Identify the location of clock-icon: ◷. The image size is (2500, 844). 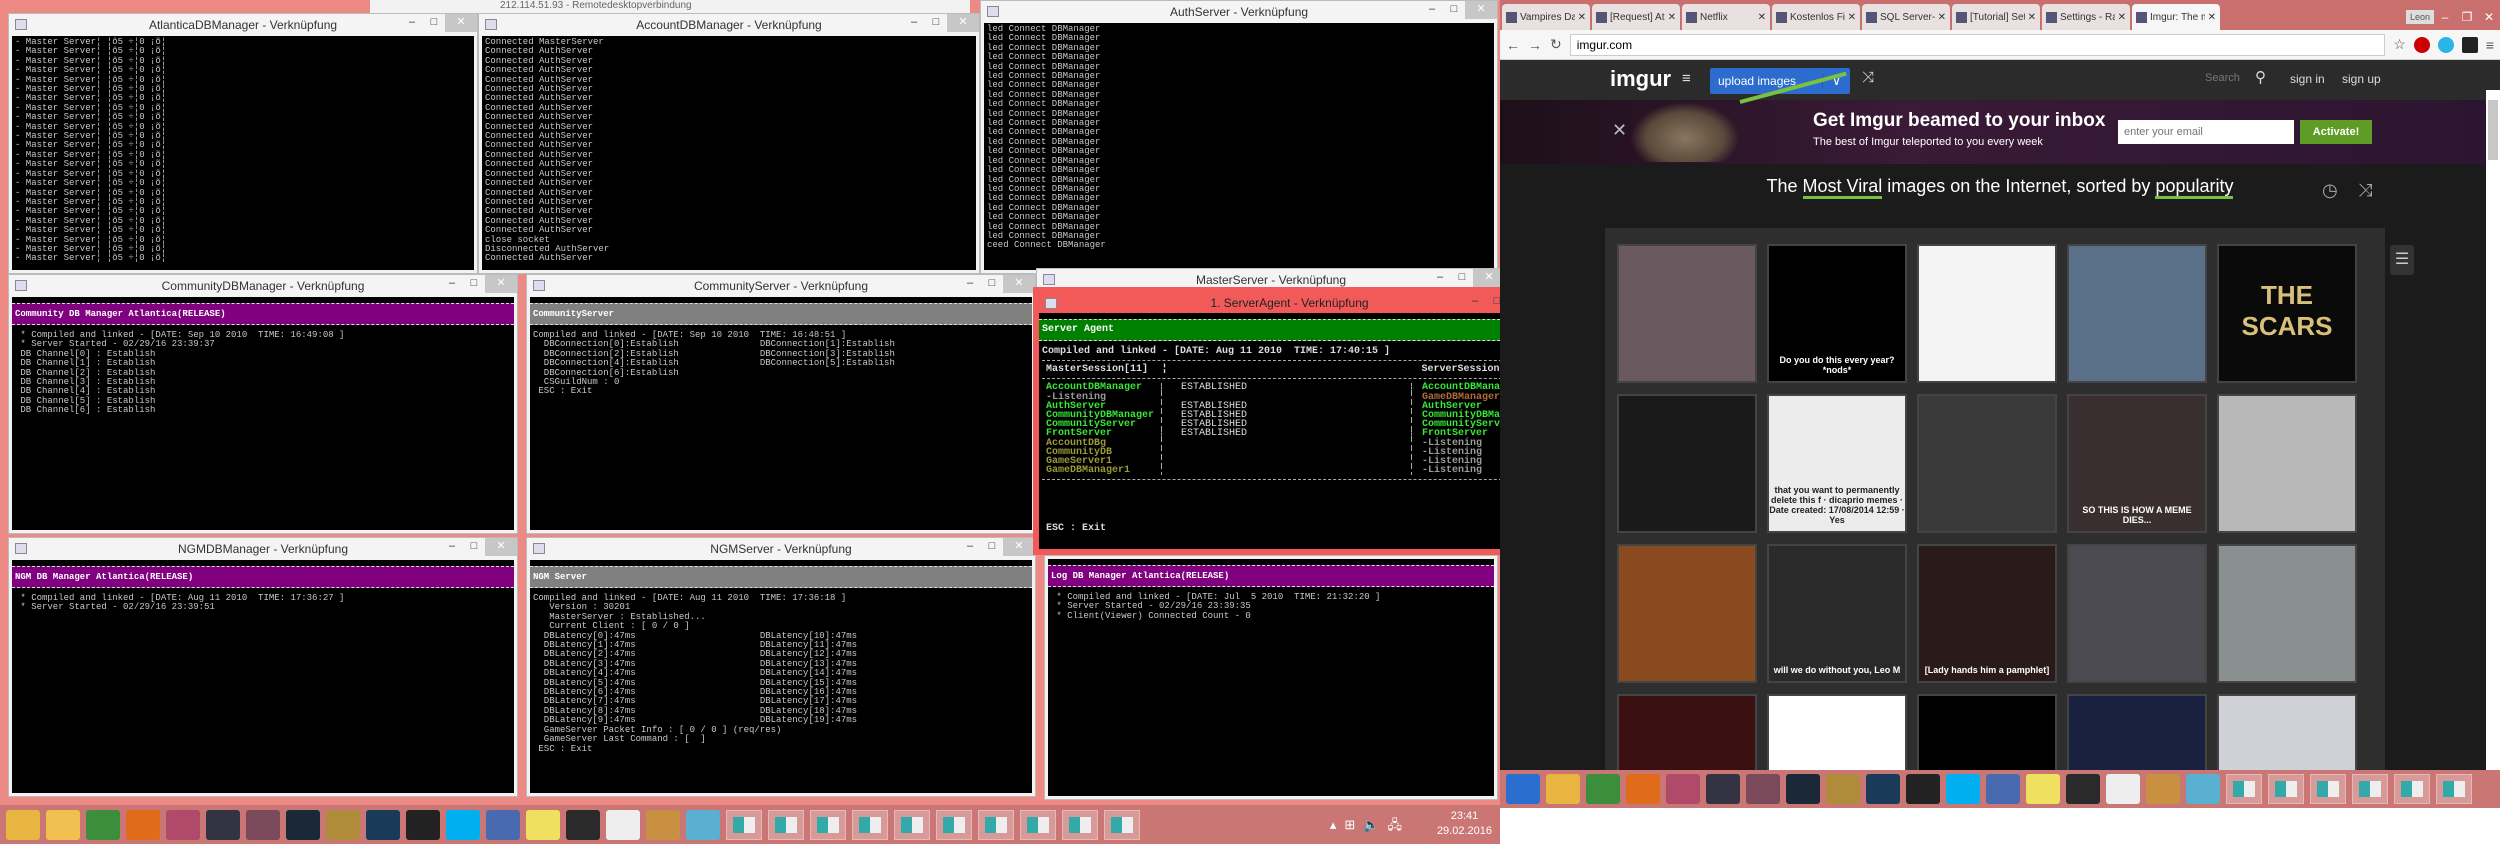
(2330, 190).